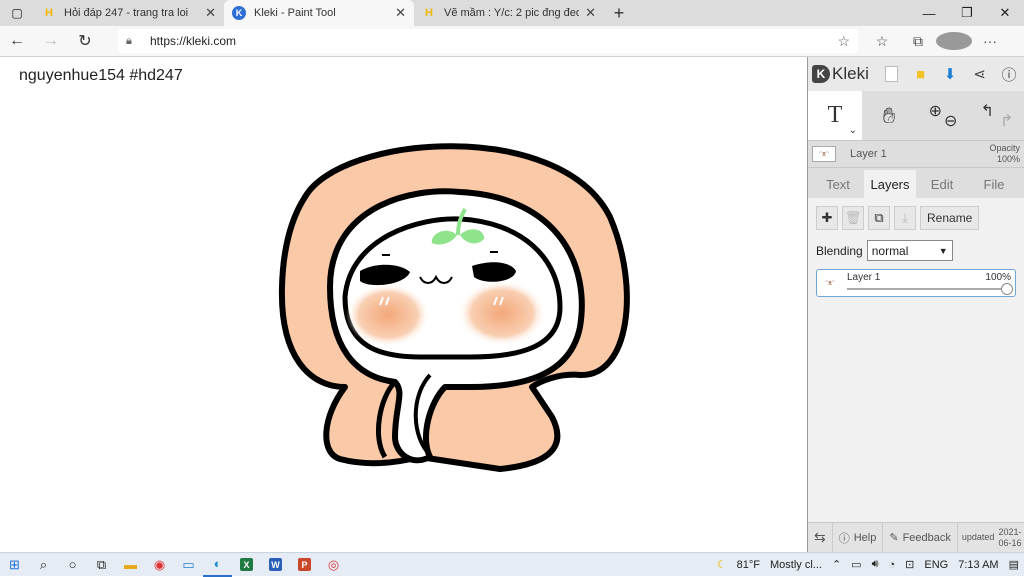 This screenshot has height=577, width=1024. I want to click on weather-moon-icon: ☾, so click(722, 564).